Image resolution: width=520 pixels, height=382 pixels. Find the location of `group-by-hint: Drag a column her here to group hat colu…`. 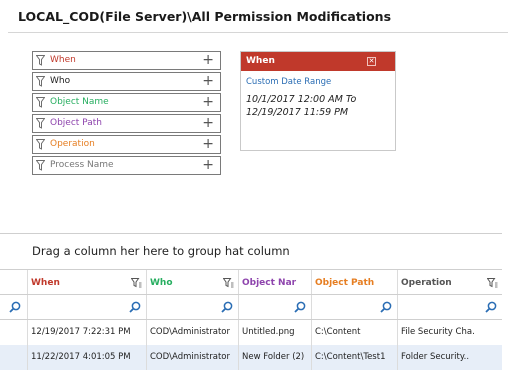

group-by-hint: Drag a column her here to group hat colu… is located at coordinates (161, 251).